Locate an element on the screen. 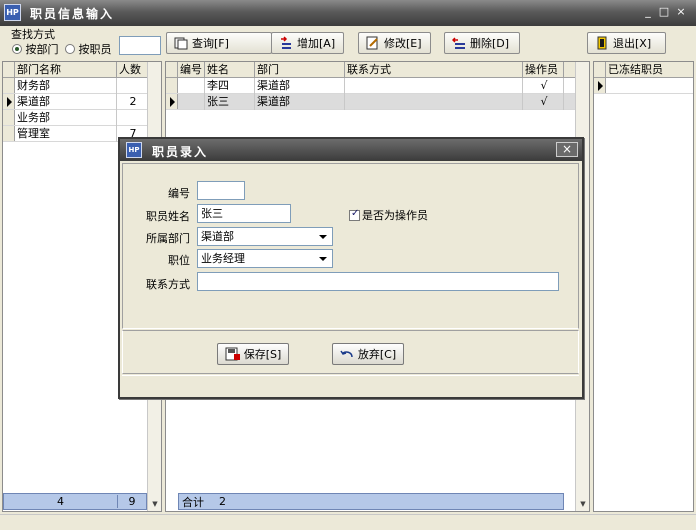 The height and width of the screenshot is (530, 696). save-button: 保存[S] is located at coordinates (253, 354).